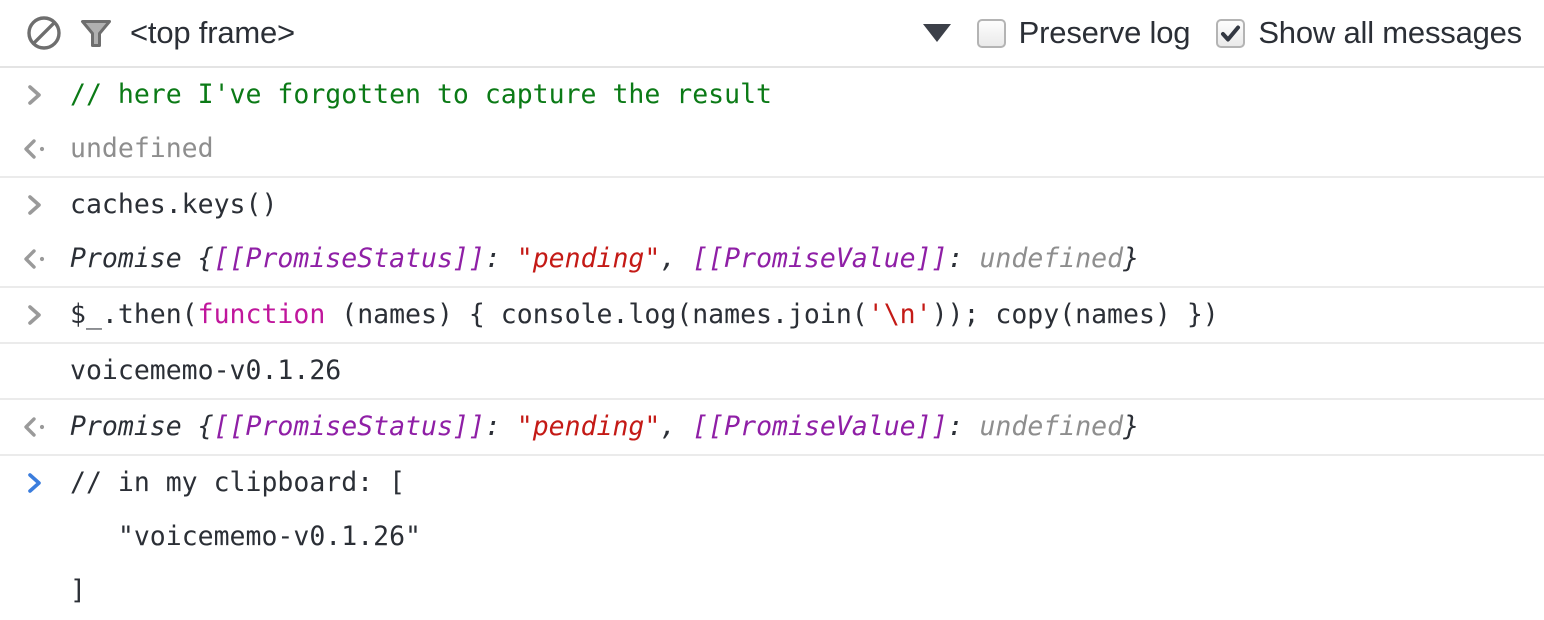 This screenshot has width=1544, height=620. I want to click on console-log-text: caches.keys(), so click(807, 205).